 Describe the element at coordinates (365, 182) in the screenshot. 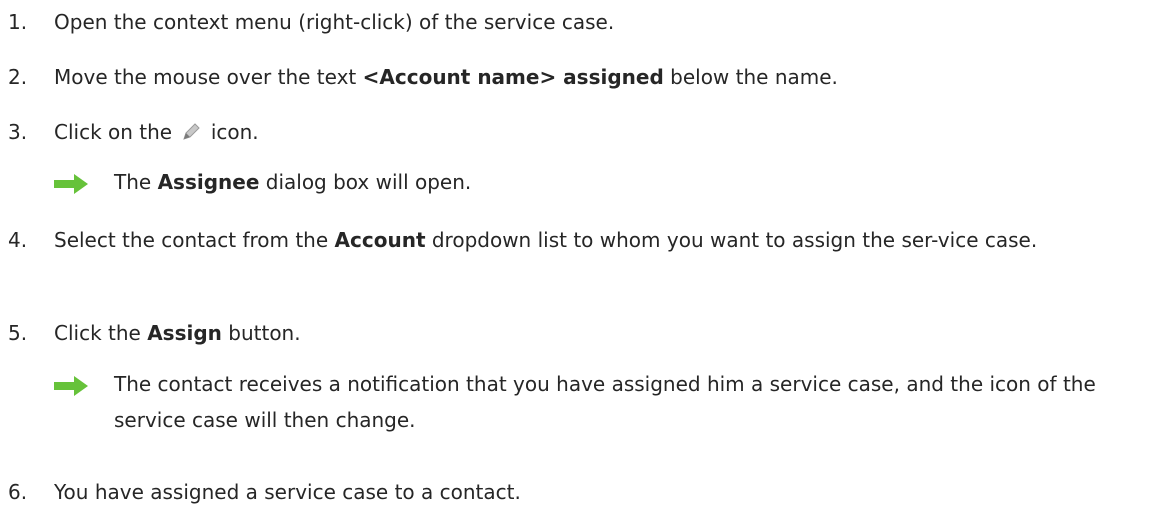

I see `result-text-post: dialog box will open.` at that location.